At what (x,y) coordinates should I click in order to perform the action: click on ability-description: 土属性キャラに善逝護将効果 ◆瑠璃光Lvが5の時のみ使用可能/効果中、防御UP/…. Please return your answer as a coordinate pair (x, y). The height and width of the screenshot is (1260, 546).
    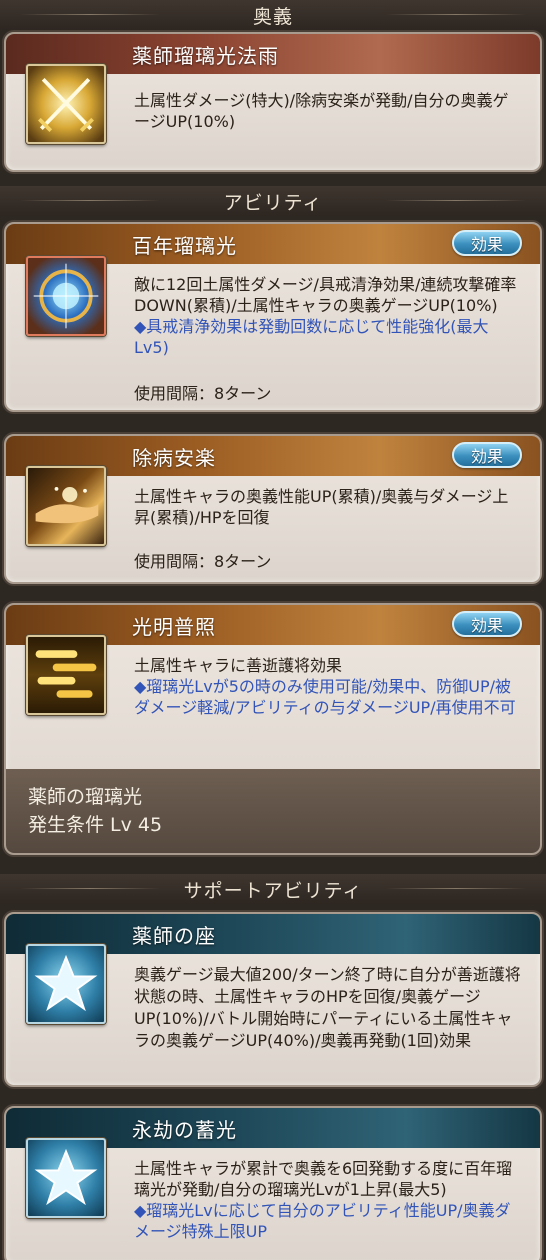
    Looking at the image, I should click on (328, 686).